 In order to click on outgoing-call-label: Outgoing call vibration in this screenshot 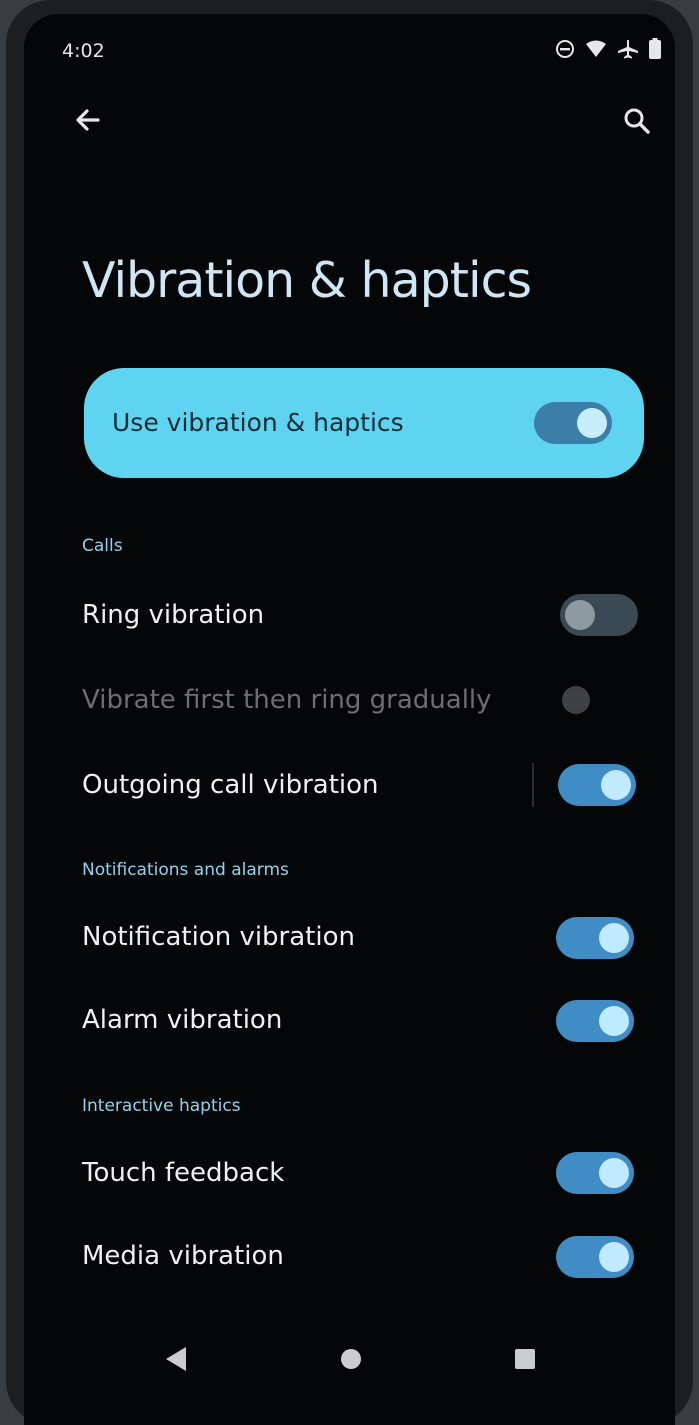, I will do `click(230, 785)`.